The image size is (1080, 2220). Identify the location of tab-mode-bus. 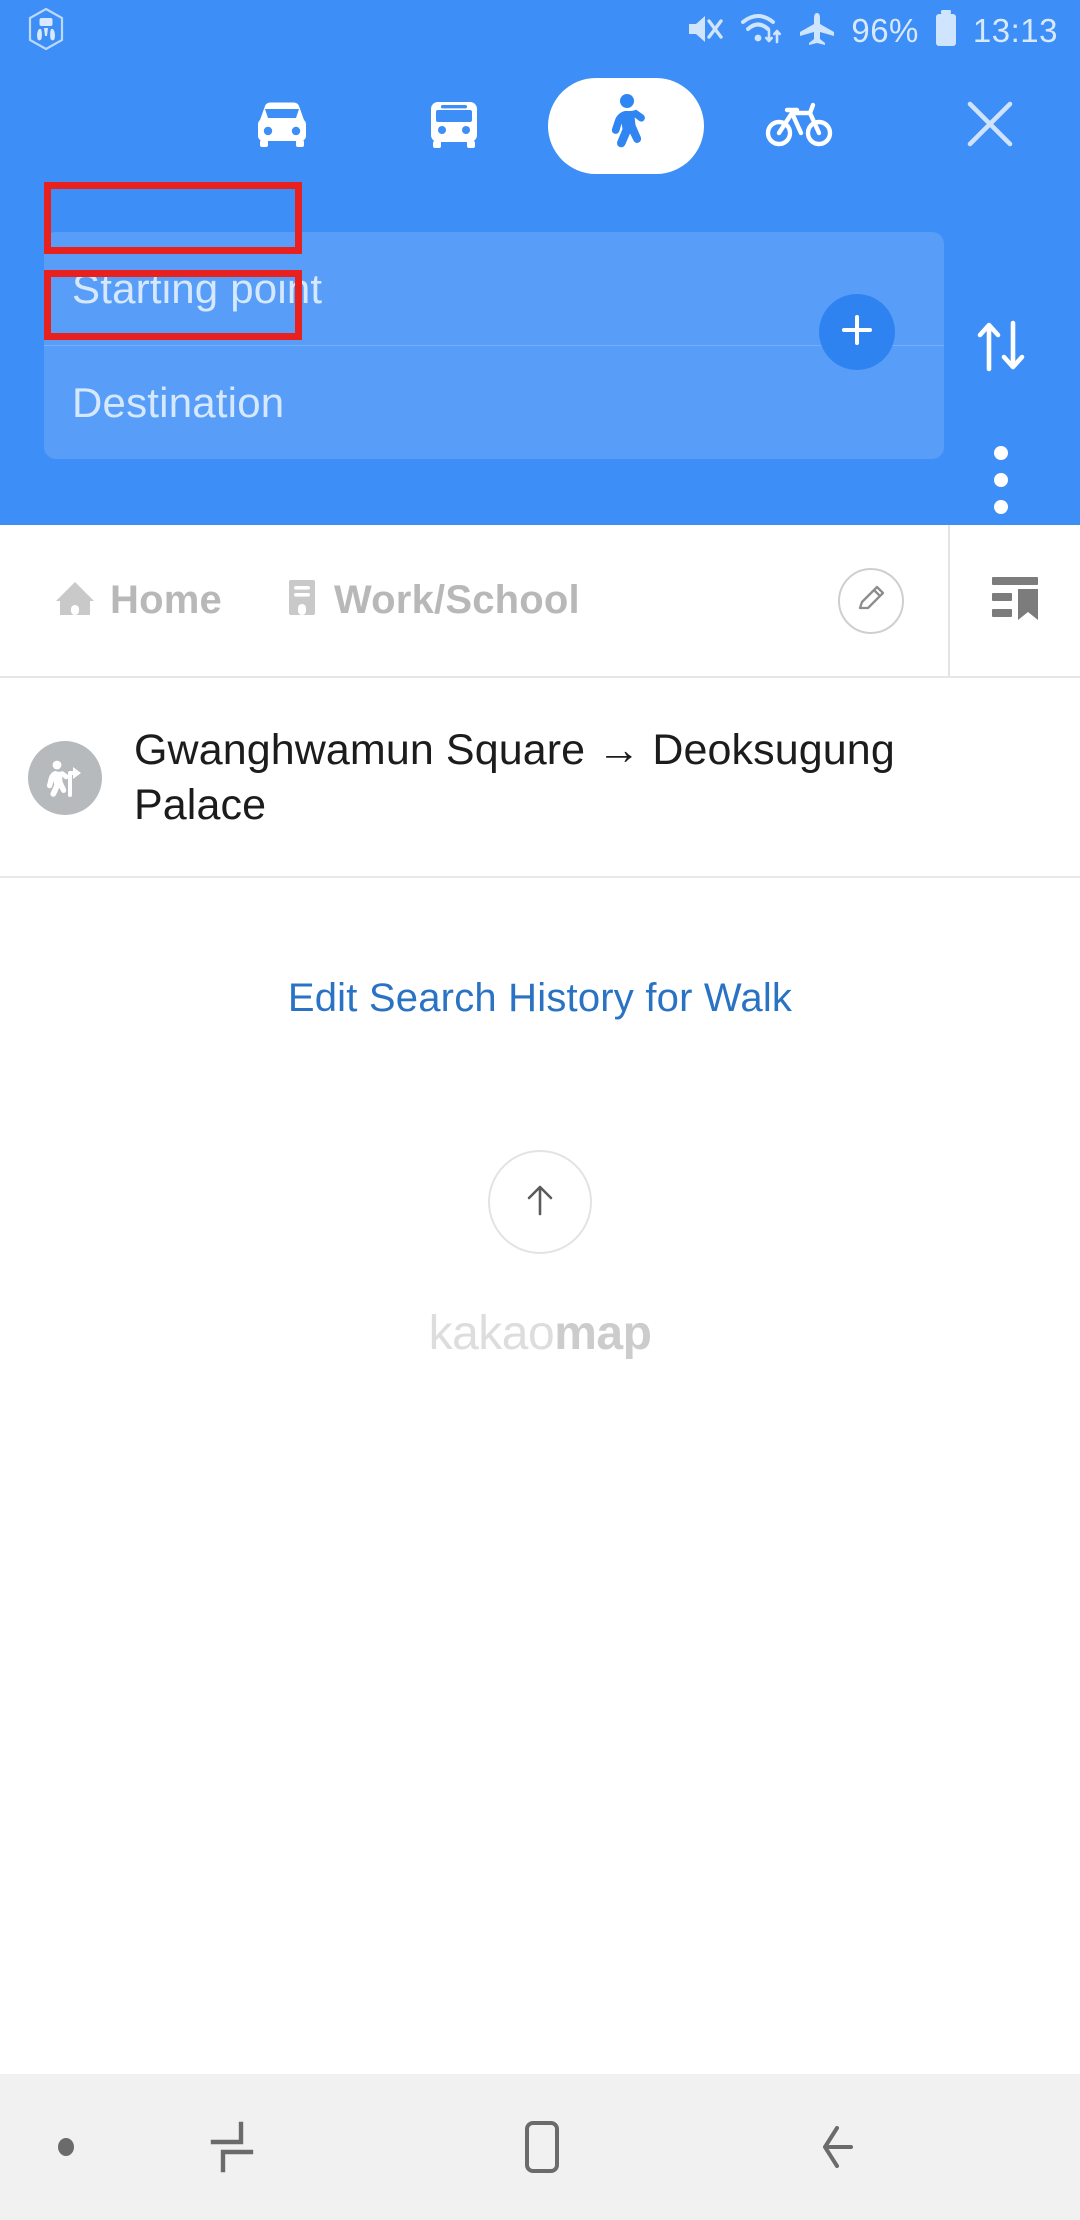
(454, 126).